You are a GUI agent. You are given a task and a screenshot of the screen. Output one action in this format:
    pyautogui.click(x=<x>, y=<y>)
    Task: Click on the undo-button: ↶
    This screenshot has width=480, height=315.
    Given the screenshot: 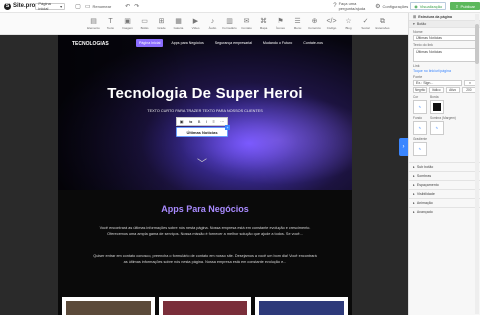 What is the action you would take?
    pyautogui.click(x=127, y=6)
    